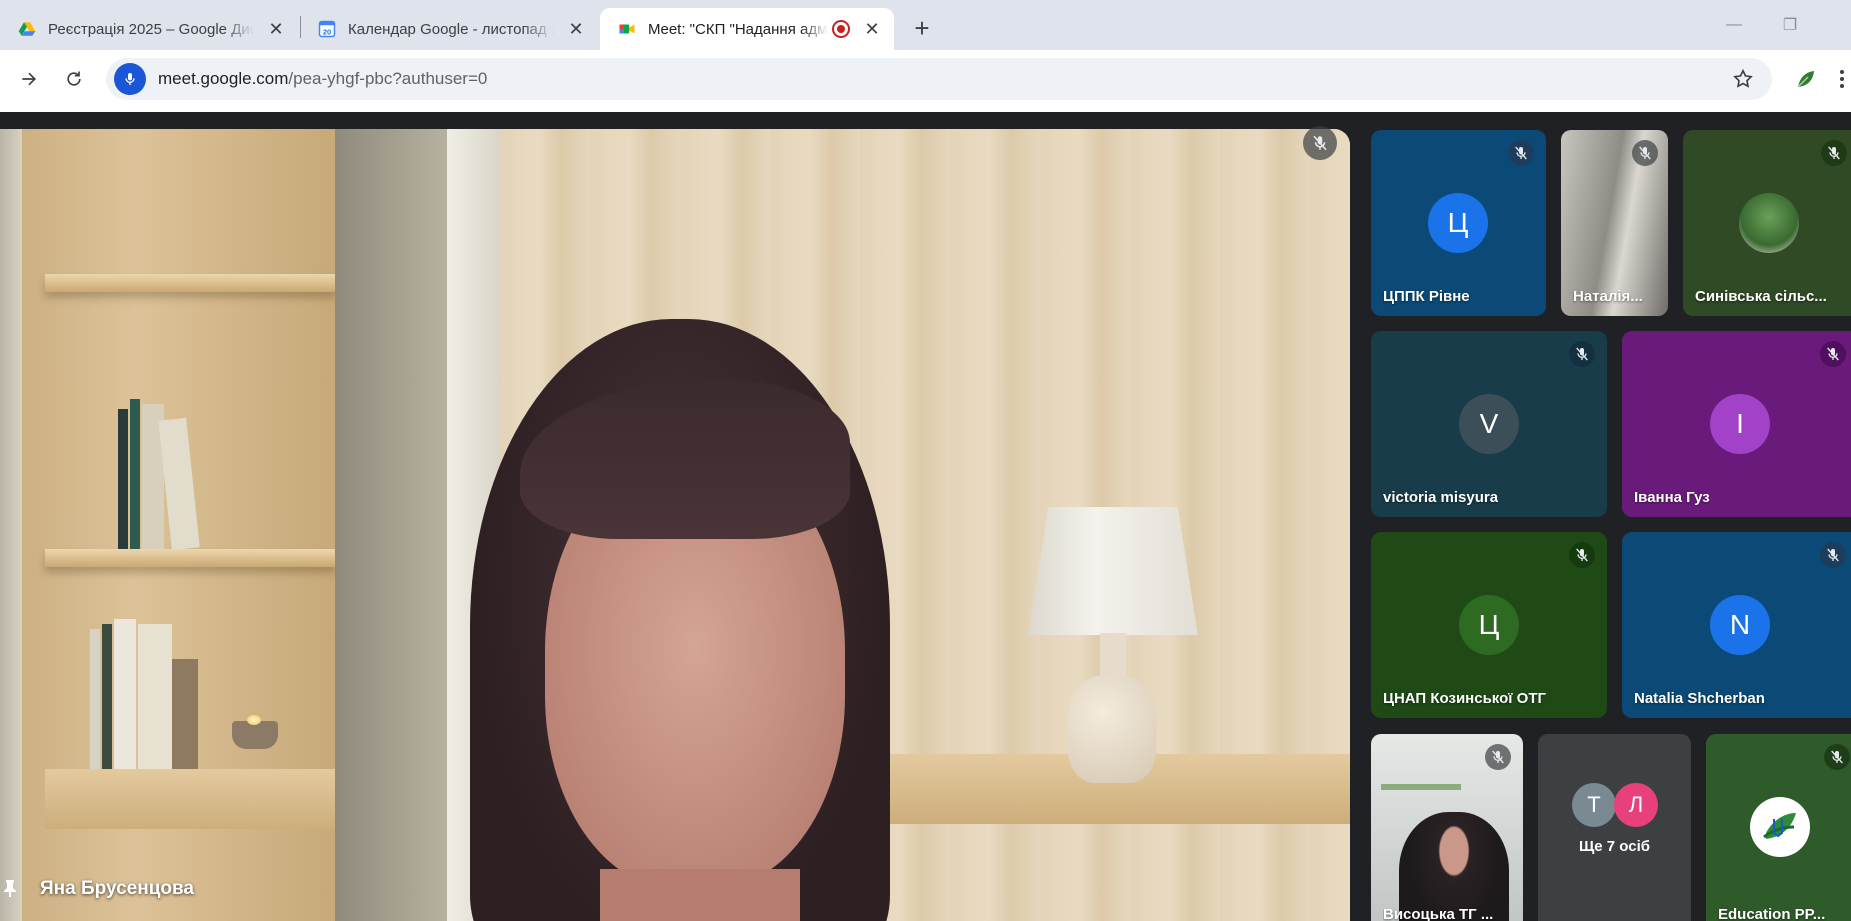 Image resolution: width=1851 pixels, height=921 pixels. Describe the element at coordinates (1614, 827) in the screenshot. I see `more-participants-tile: Т Л Ще 7 осіб` at that location.